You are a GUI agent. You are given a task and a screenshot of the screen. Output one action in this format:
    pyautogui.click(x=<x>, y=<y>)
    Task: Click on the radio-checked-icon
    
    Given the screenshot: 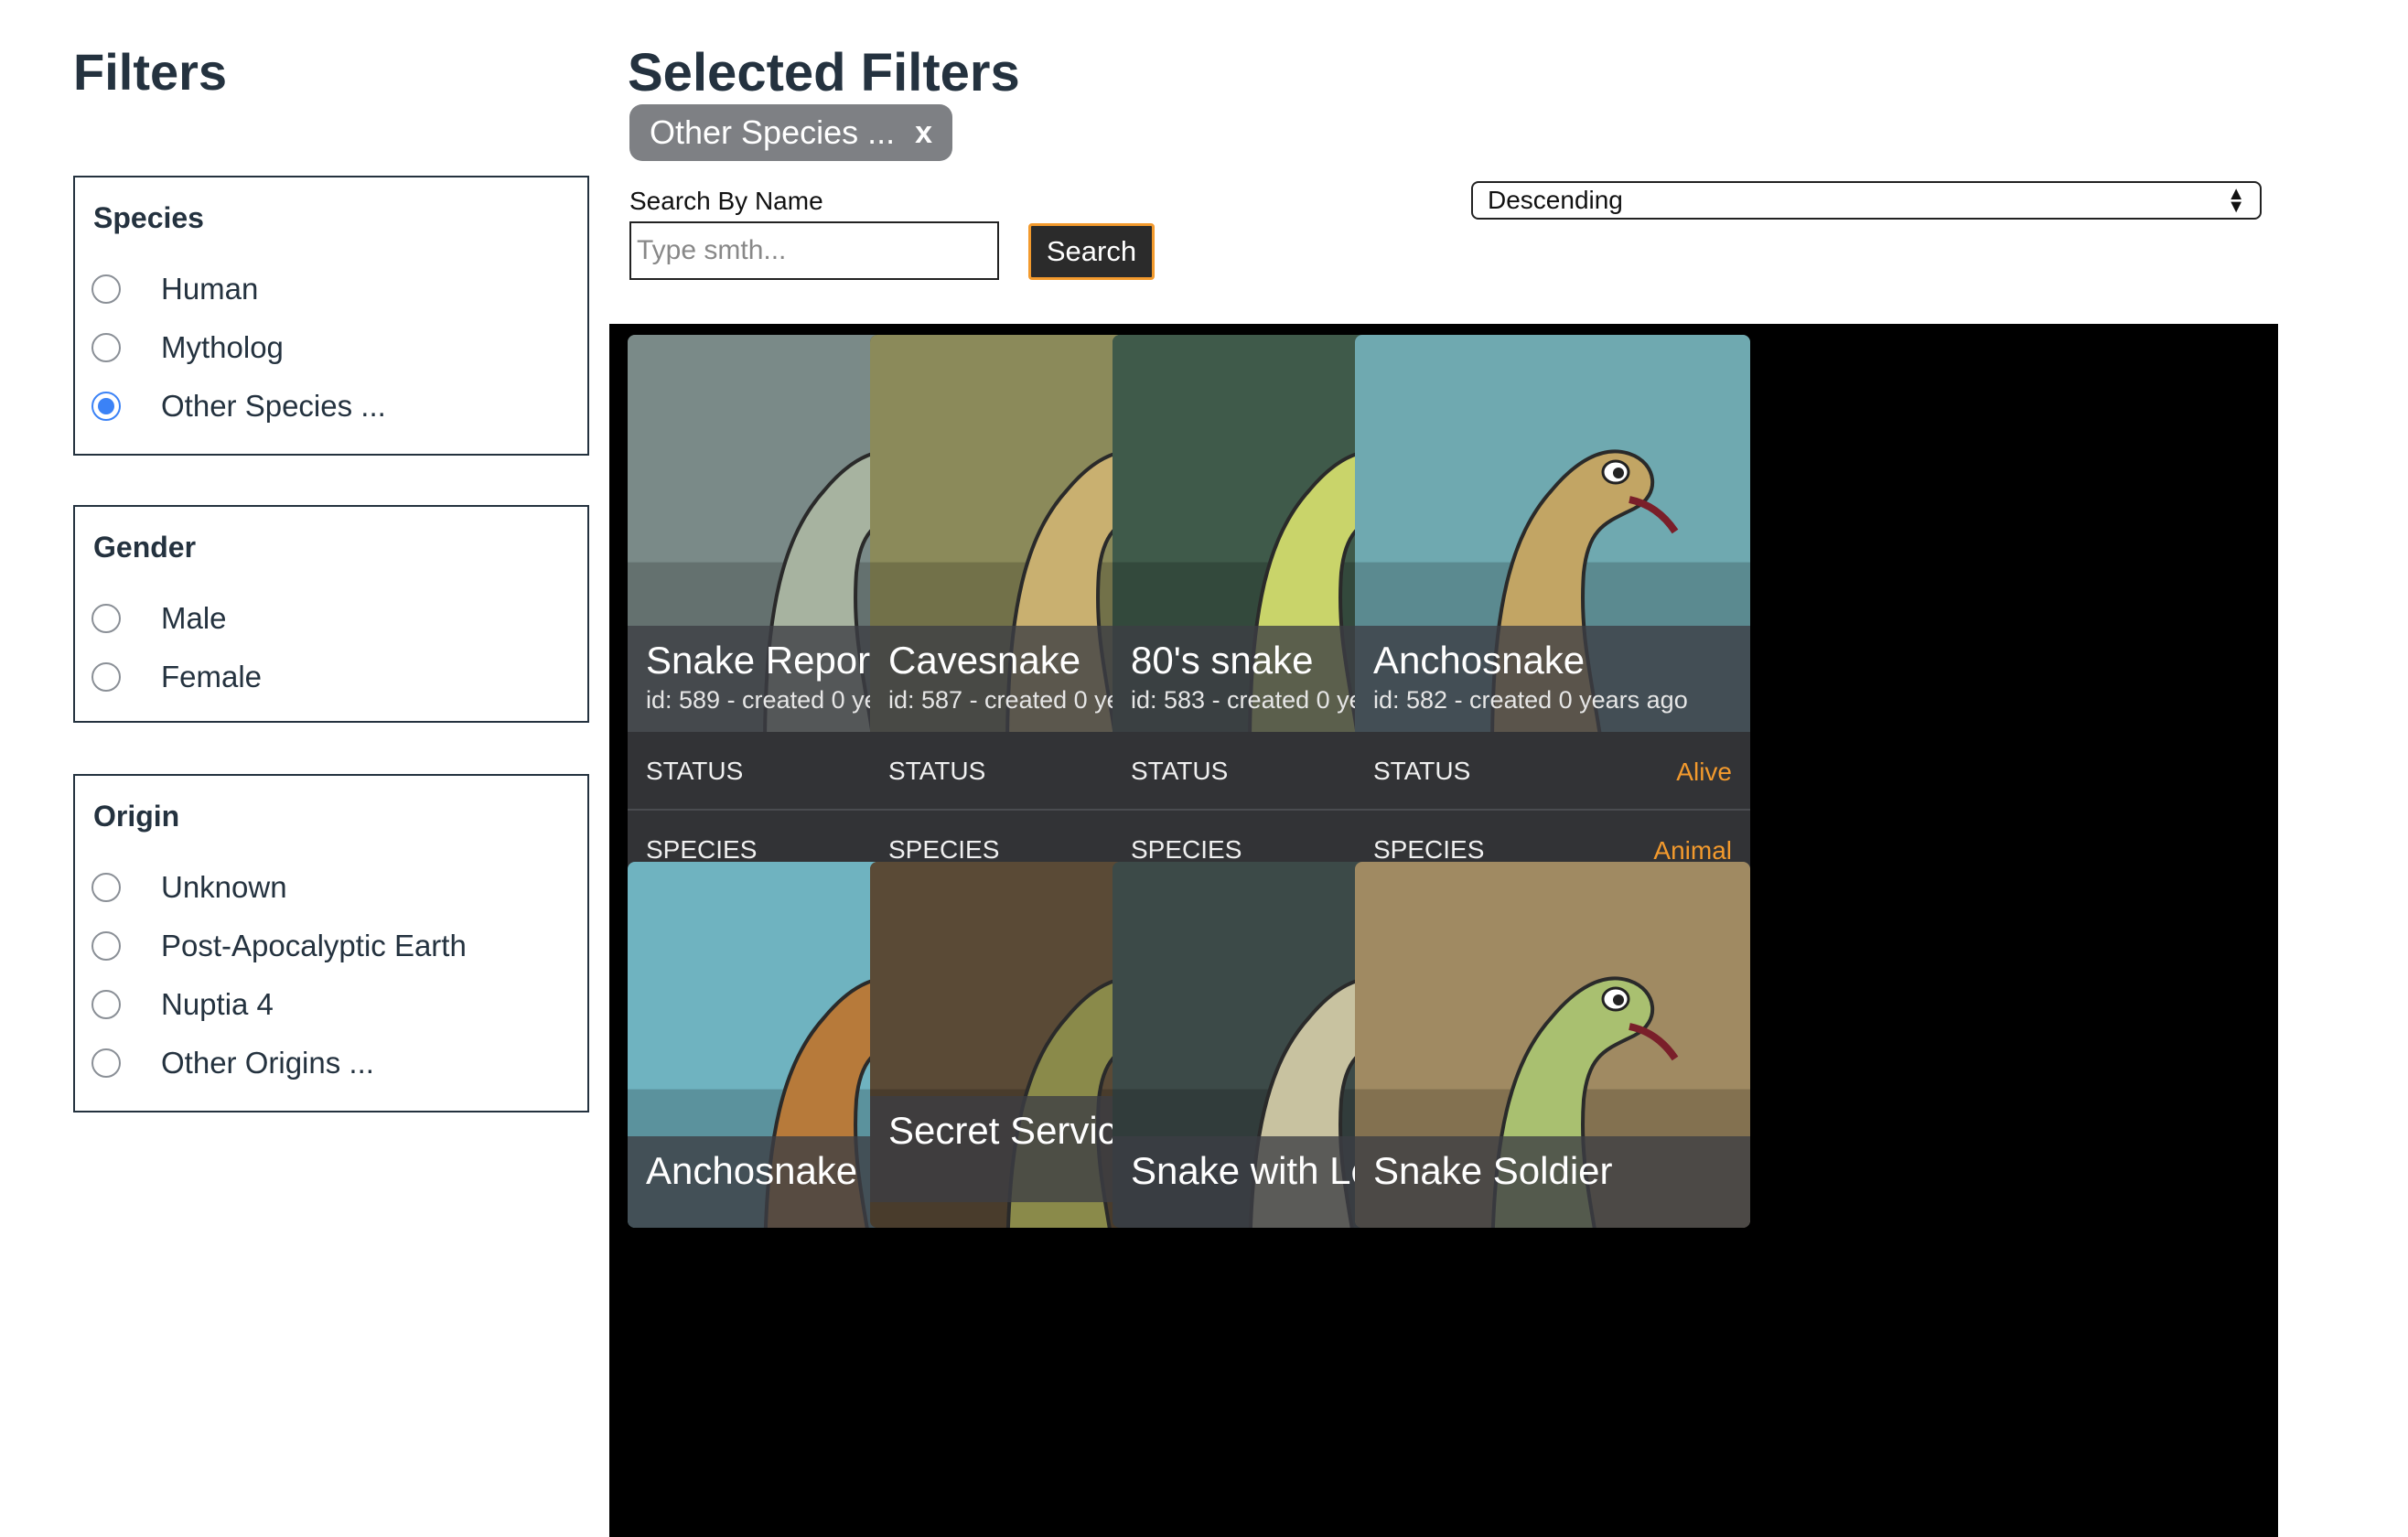 What is the action you would take?
    pyautogui.click(x=106, y=406)
    